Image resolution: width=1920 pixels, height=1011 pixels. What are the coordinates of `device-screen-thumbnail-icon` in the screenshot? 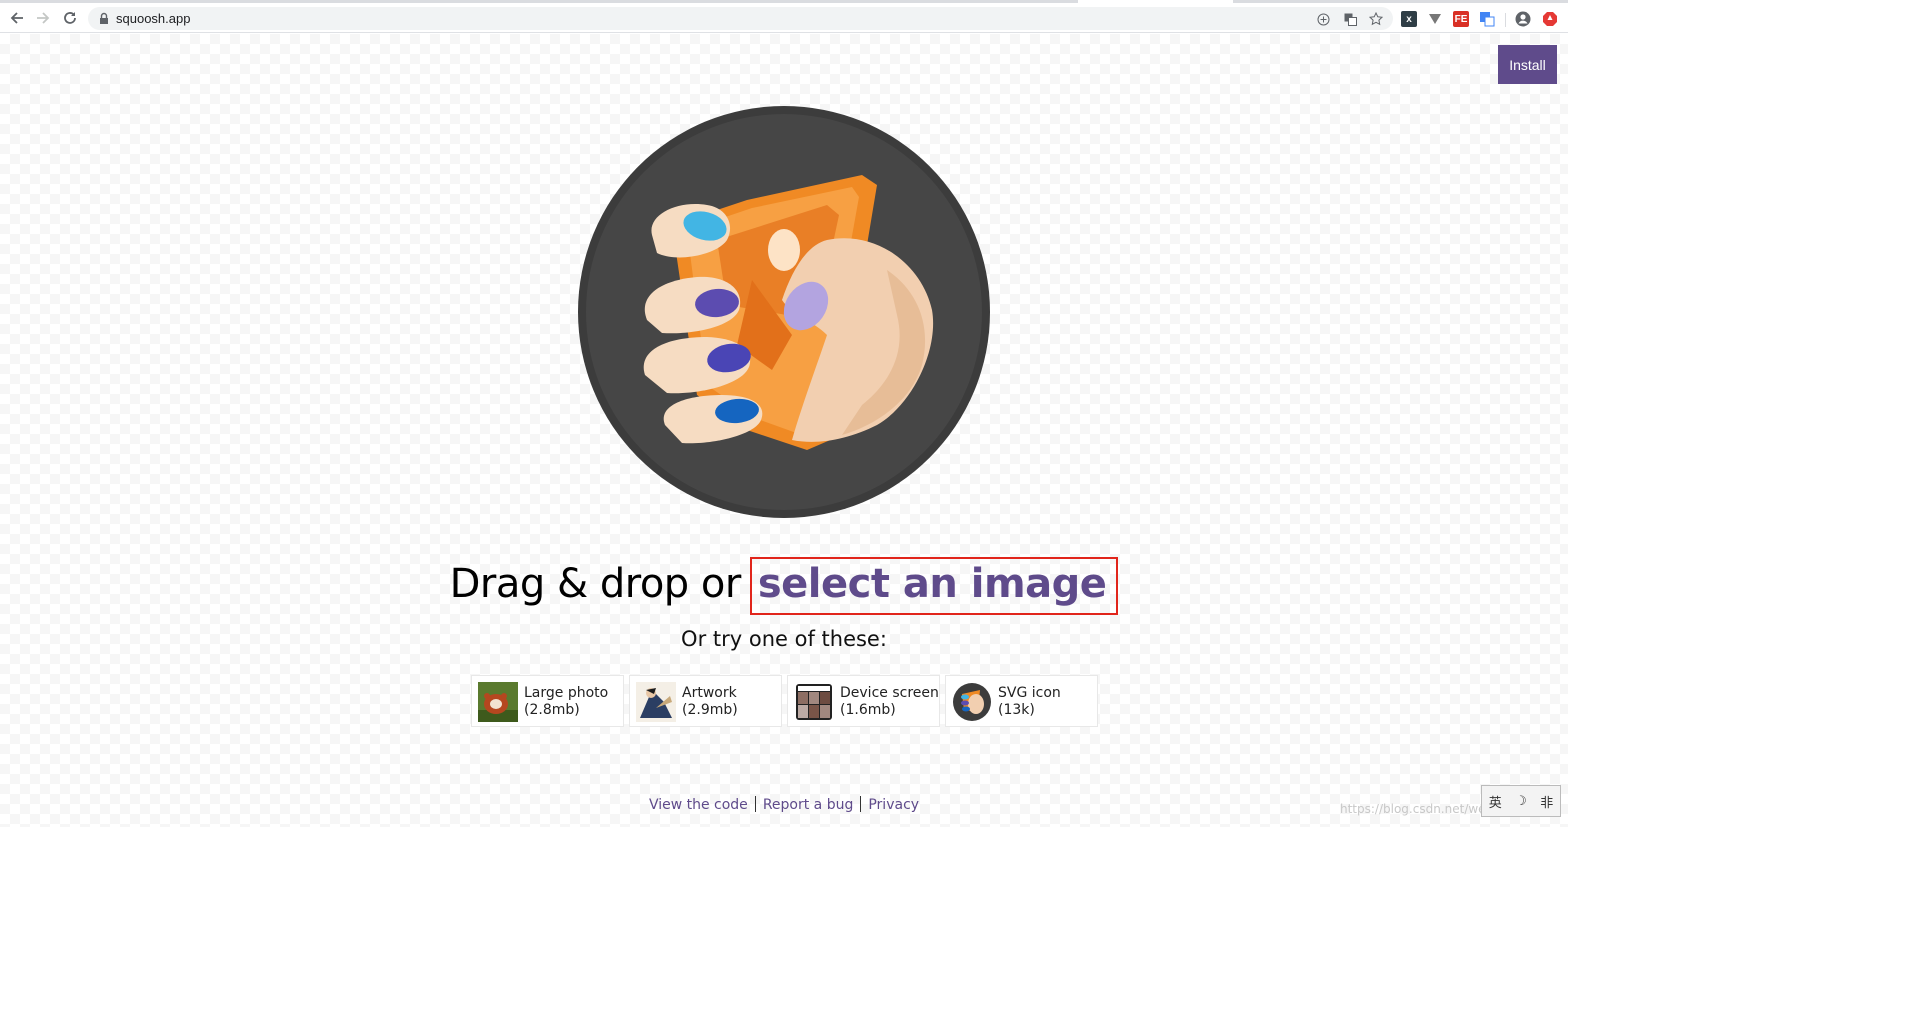 It's located at (814, 702).